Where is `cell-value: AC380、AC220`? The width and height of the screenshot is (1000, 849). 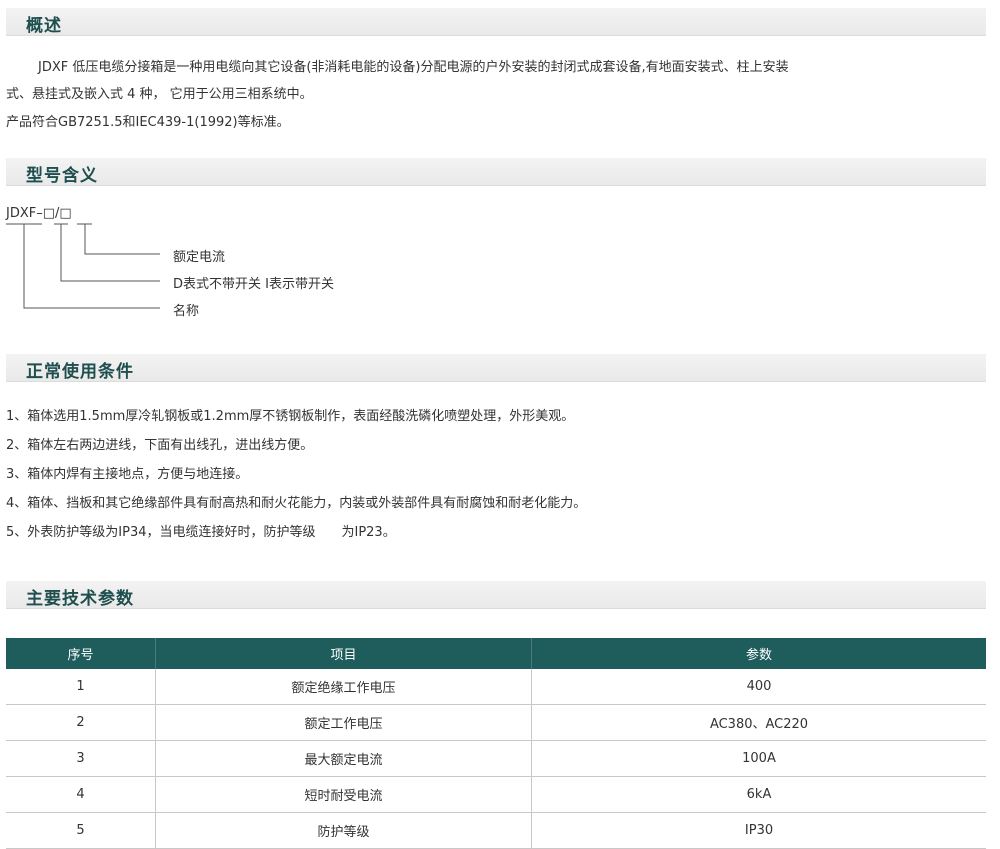 cell-value: AC380、AC220 is located at coordinates (758, 722).